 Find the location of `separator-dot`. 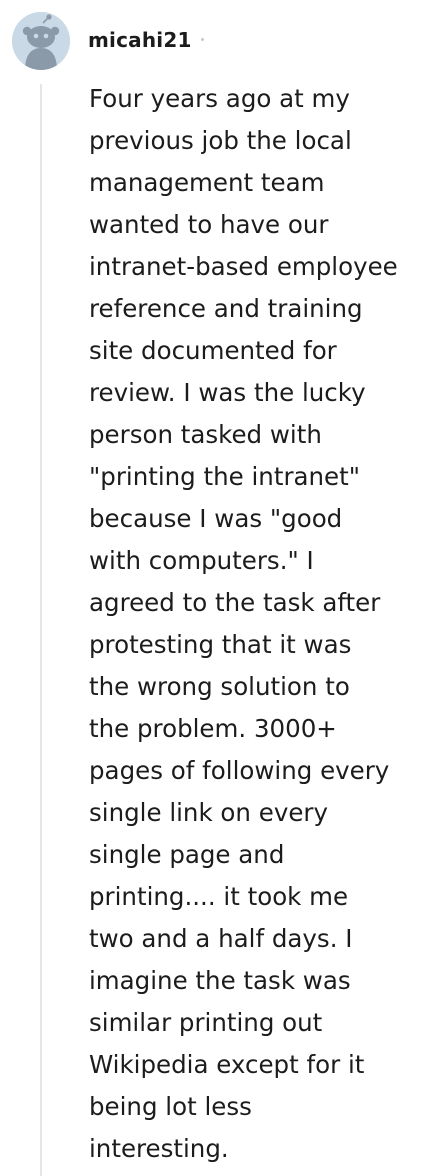

separator-dot is located at coordinates (202, 39).